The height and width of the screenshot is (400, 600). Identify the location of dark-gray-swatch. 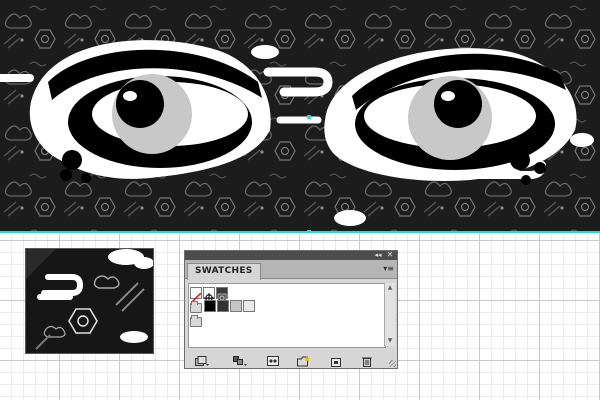
(223, 306).